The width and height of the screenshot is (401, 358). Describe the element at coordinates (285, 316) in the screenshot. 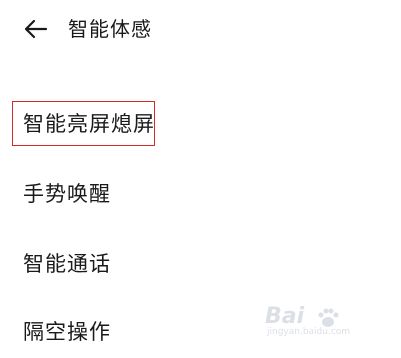

I see `watermark-brand: Bai` at that location.